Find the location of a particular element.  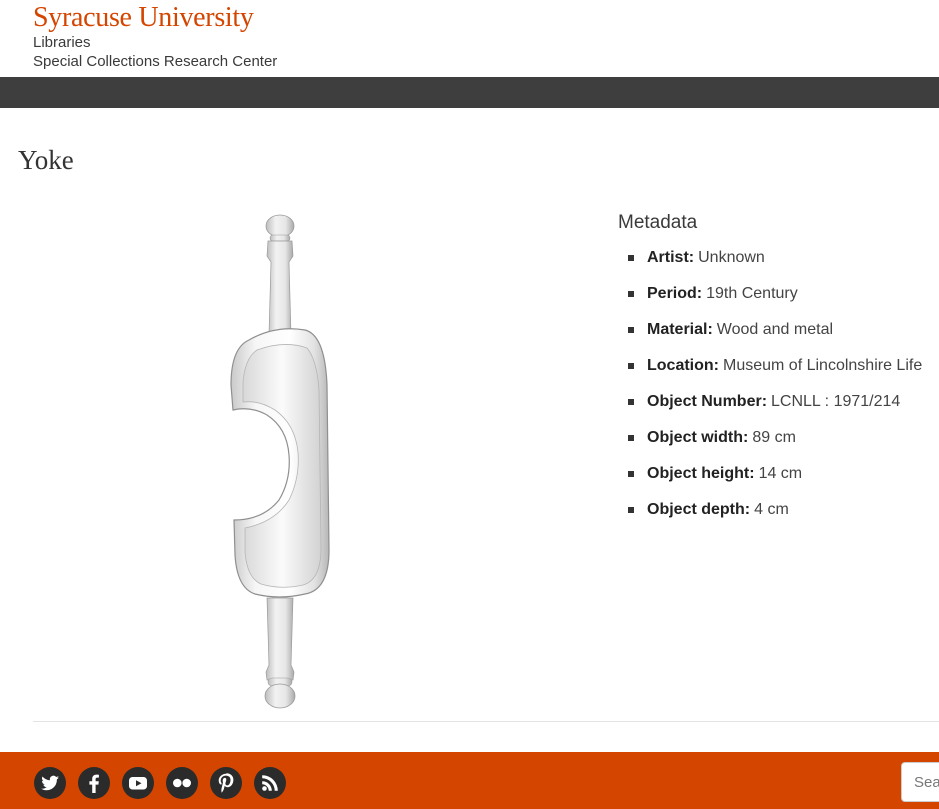

metadata-label: Artist: is located at coordinates (671, 257).